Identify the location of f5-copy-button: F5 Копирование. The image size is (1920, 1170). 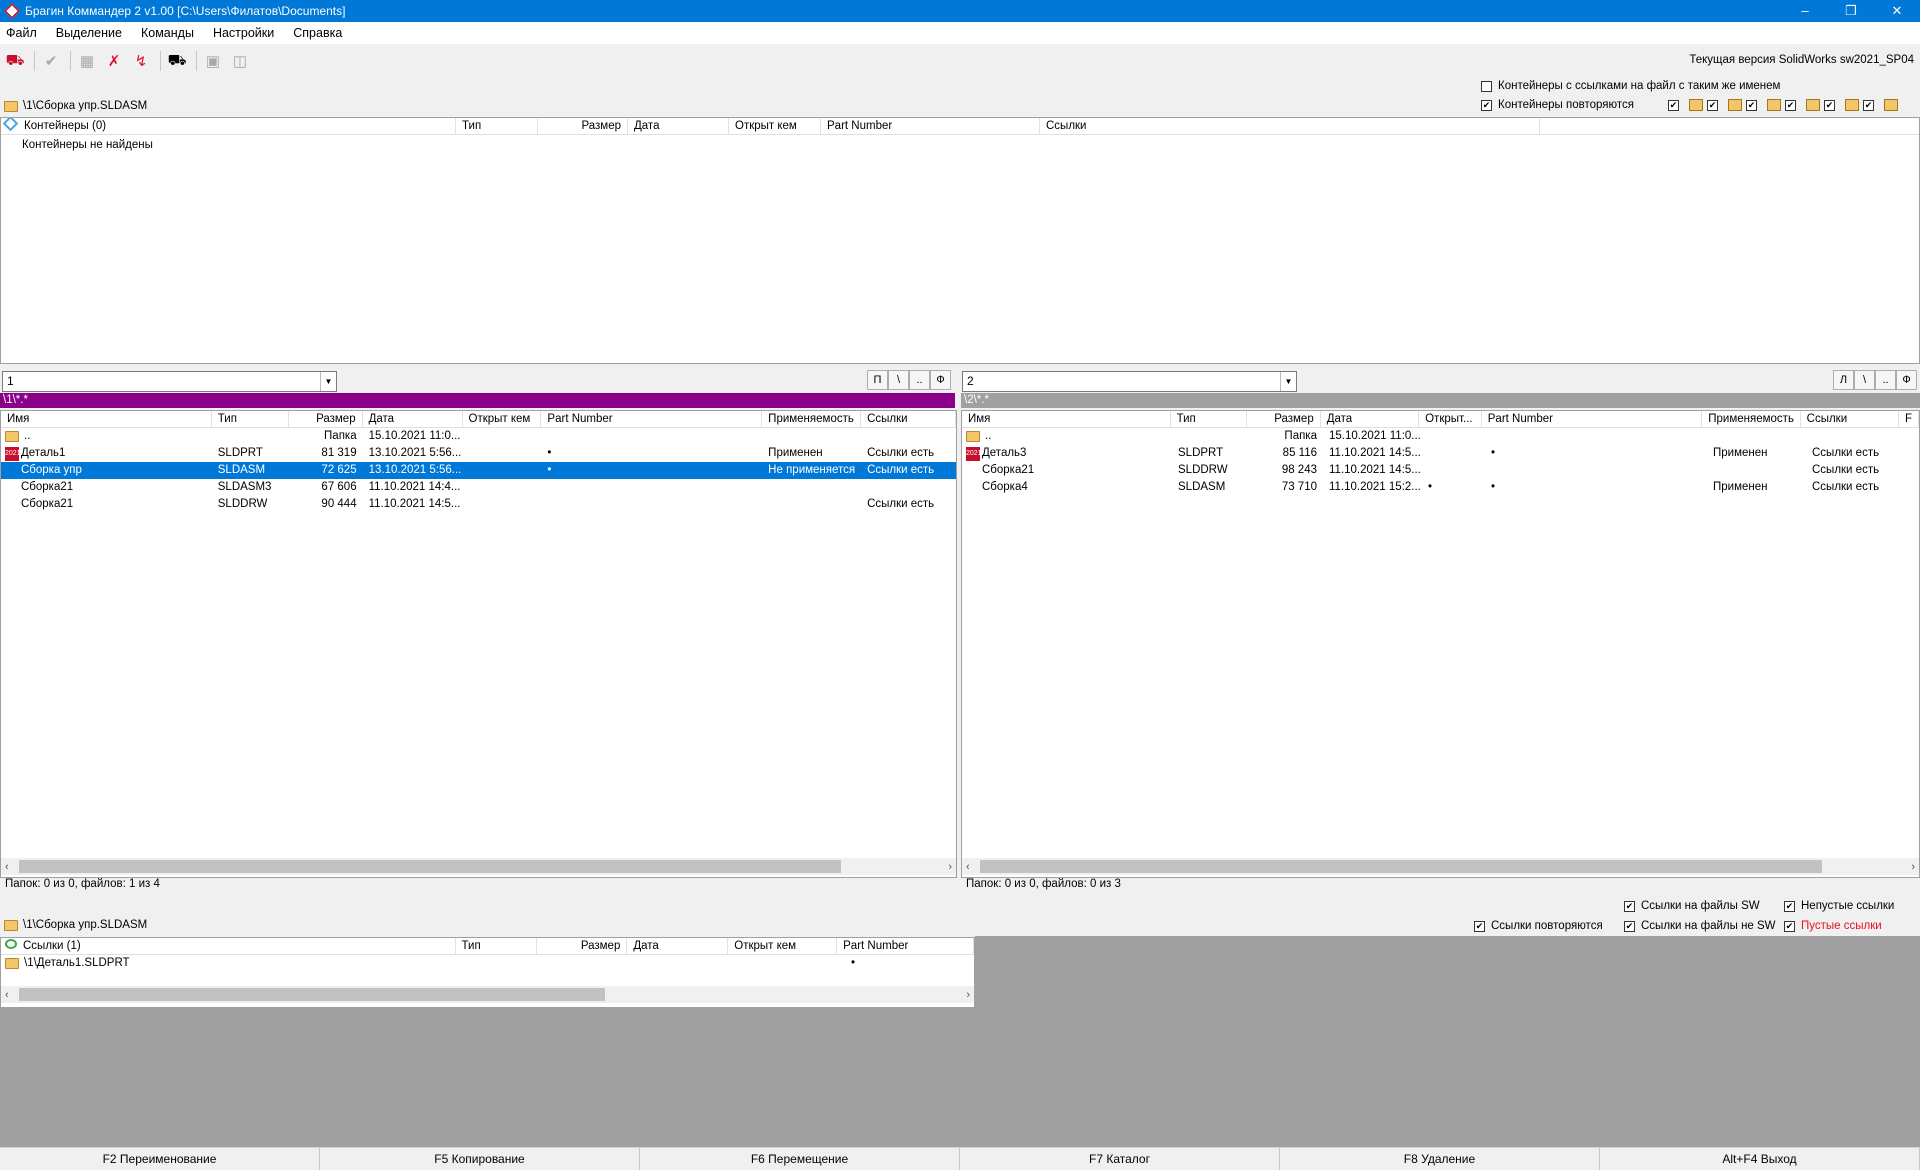
(480, 1159).